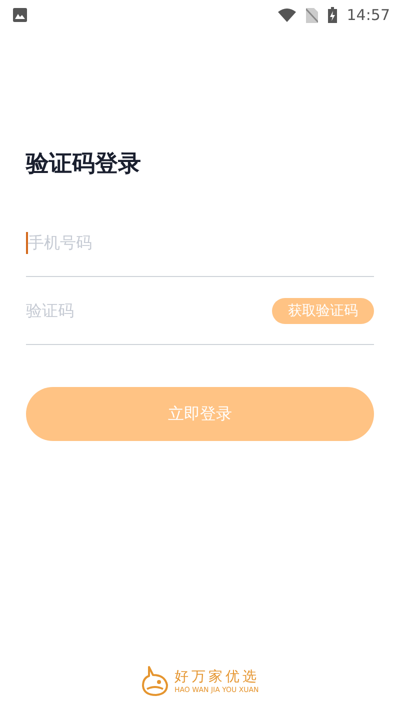 The image size is (400, 711). Describe the element at coordinates (368, 15) in the screenshot. I see `clock-time: 14:57` at that location.